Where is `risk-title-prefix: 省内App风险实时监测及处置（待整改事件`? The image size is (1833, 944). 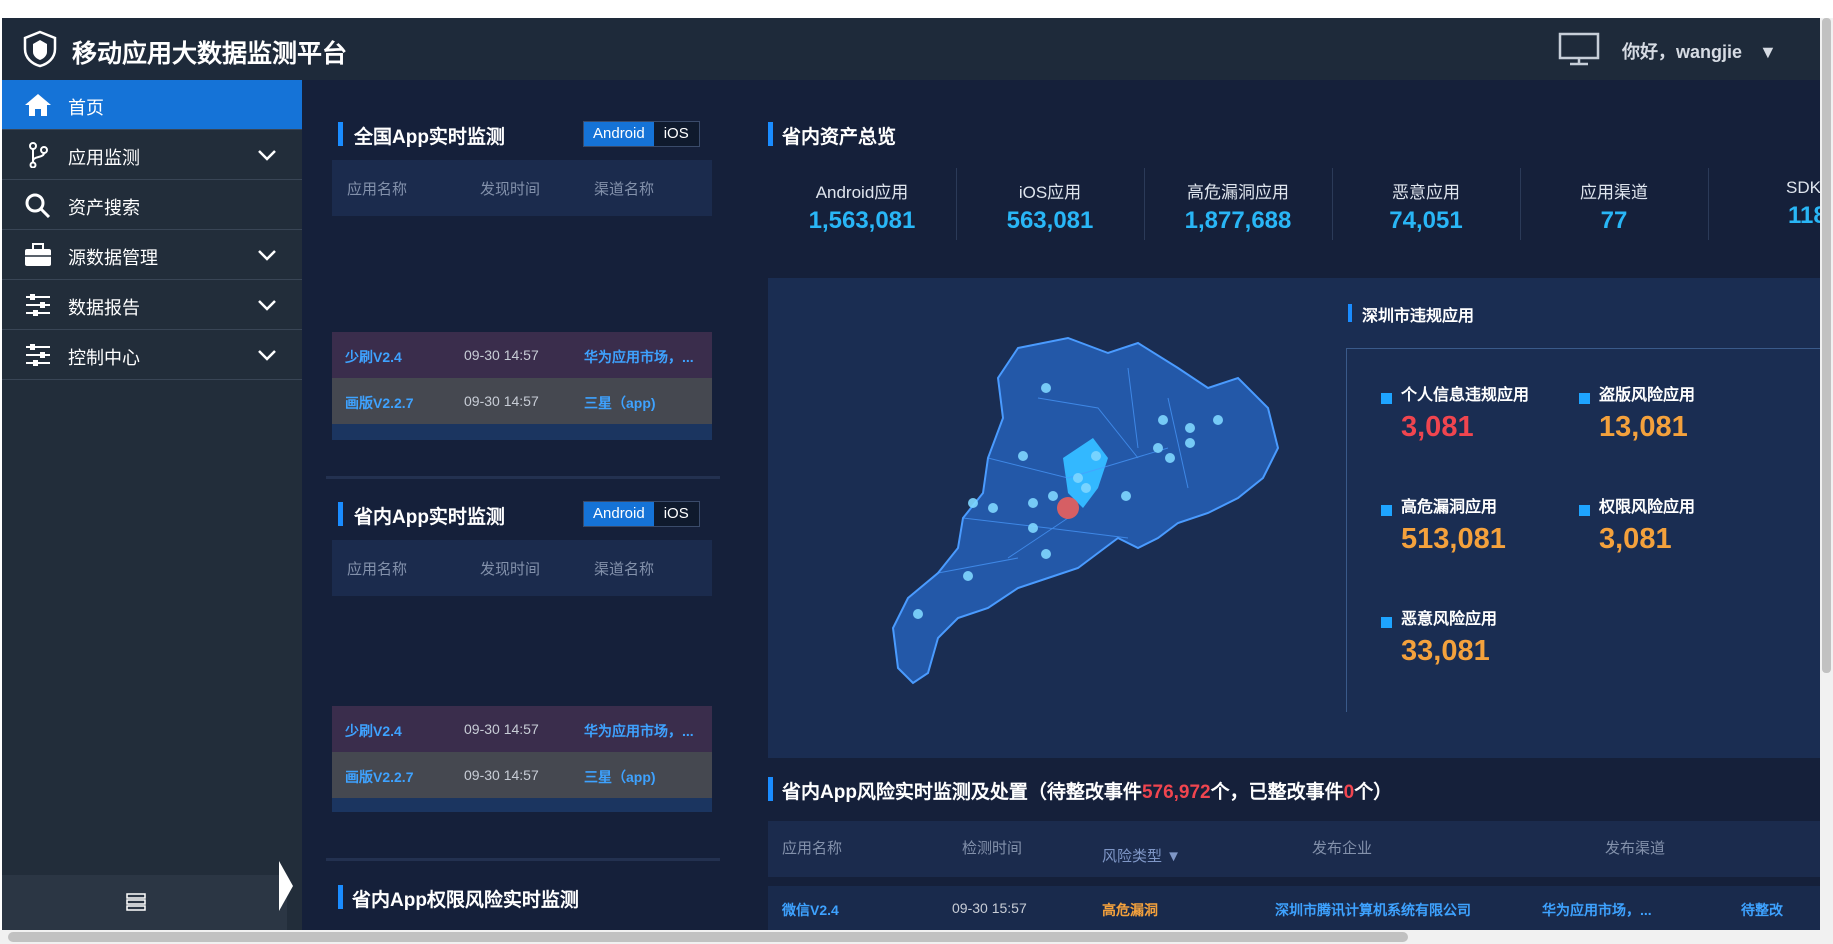 risk-title-prefix: 省内App风险实时监测及处置（待整改事件 is located at coordinates (962, 792).